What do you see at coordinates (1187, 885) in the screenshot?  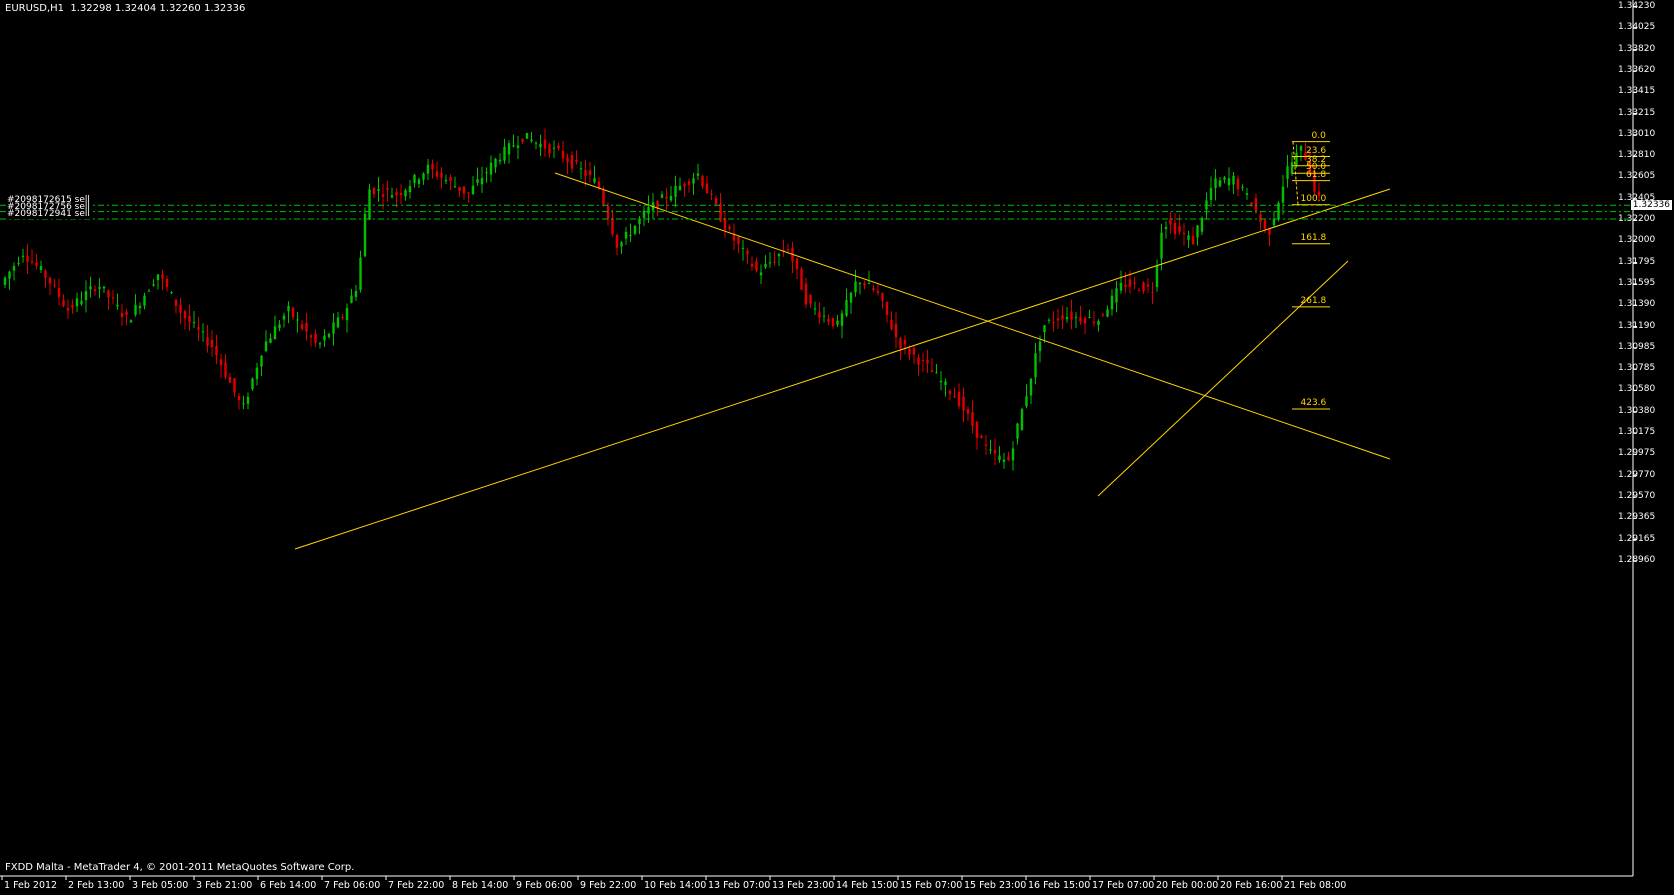 I see `time-tick-label: 20 Feb 00:00` at bounding box center [1187, 885].